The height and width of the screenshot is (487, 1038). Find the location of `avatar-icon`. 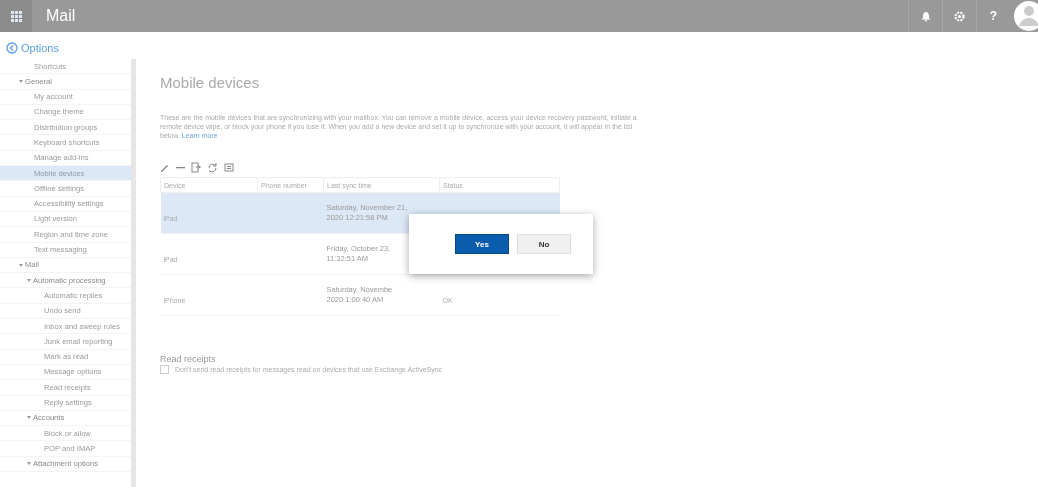

avatar-icon is located at coordinates (1026, 16).